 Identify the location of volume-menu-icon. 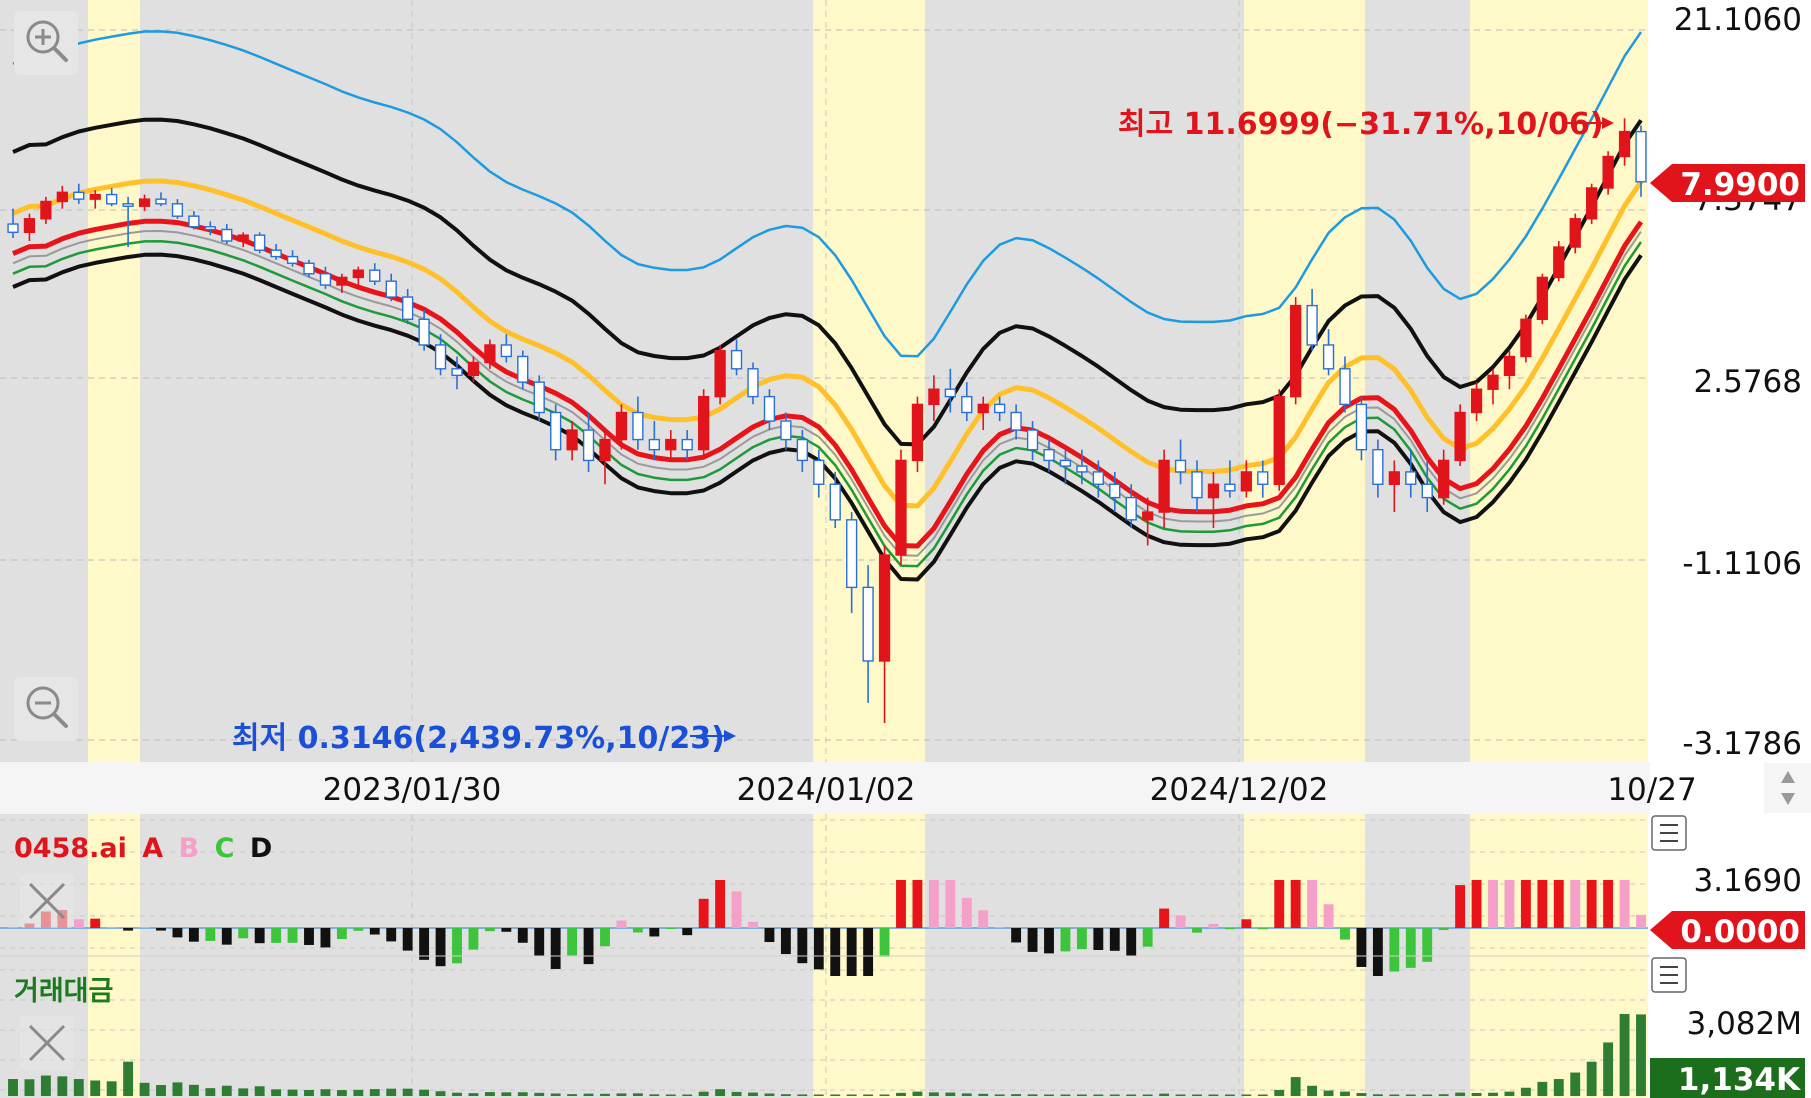
(1669, 975).